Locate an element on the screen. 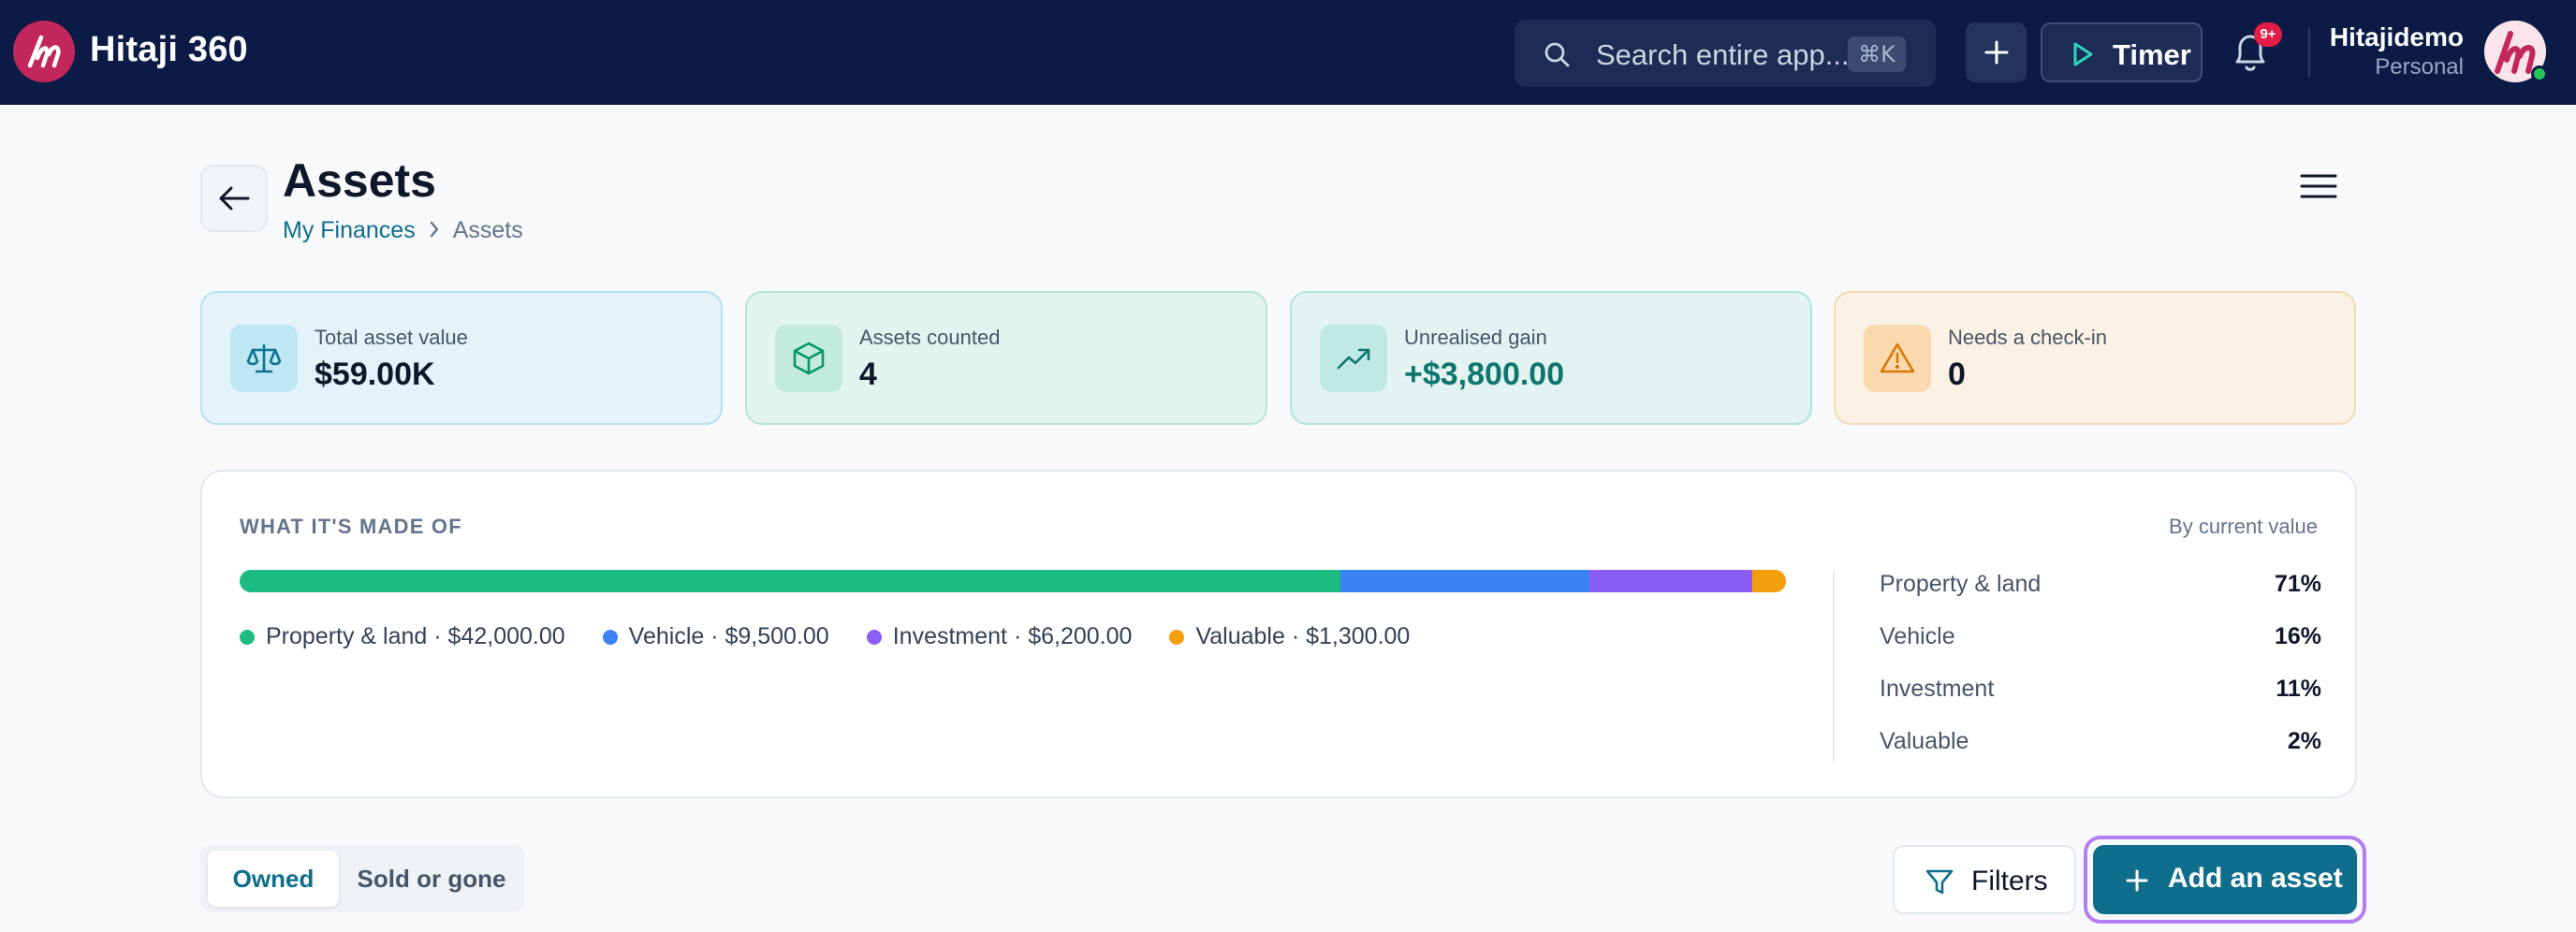 The width and height of the screenshot is (2576, 932). category-name: Investment is located at coordinates (1937, 689).